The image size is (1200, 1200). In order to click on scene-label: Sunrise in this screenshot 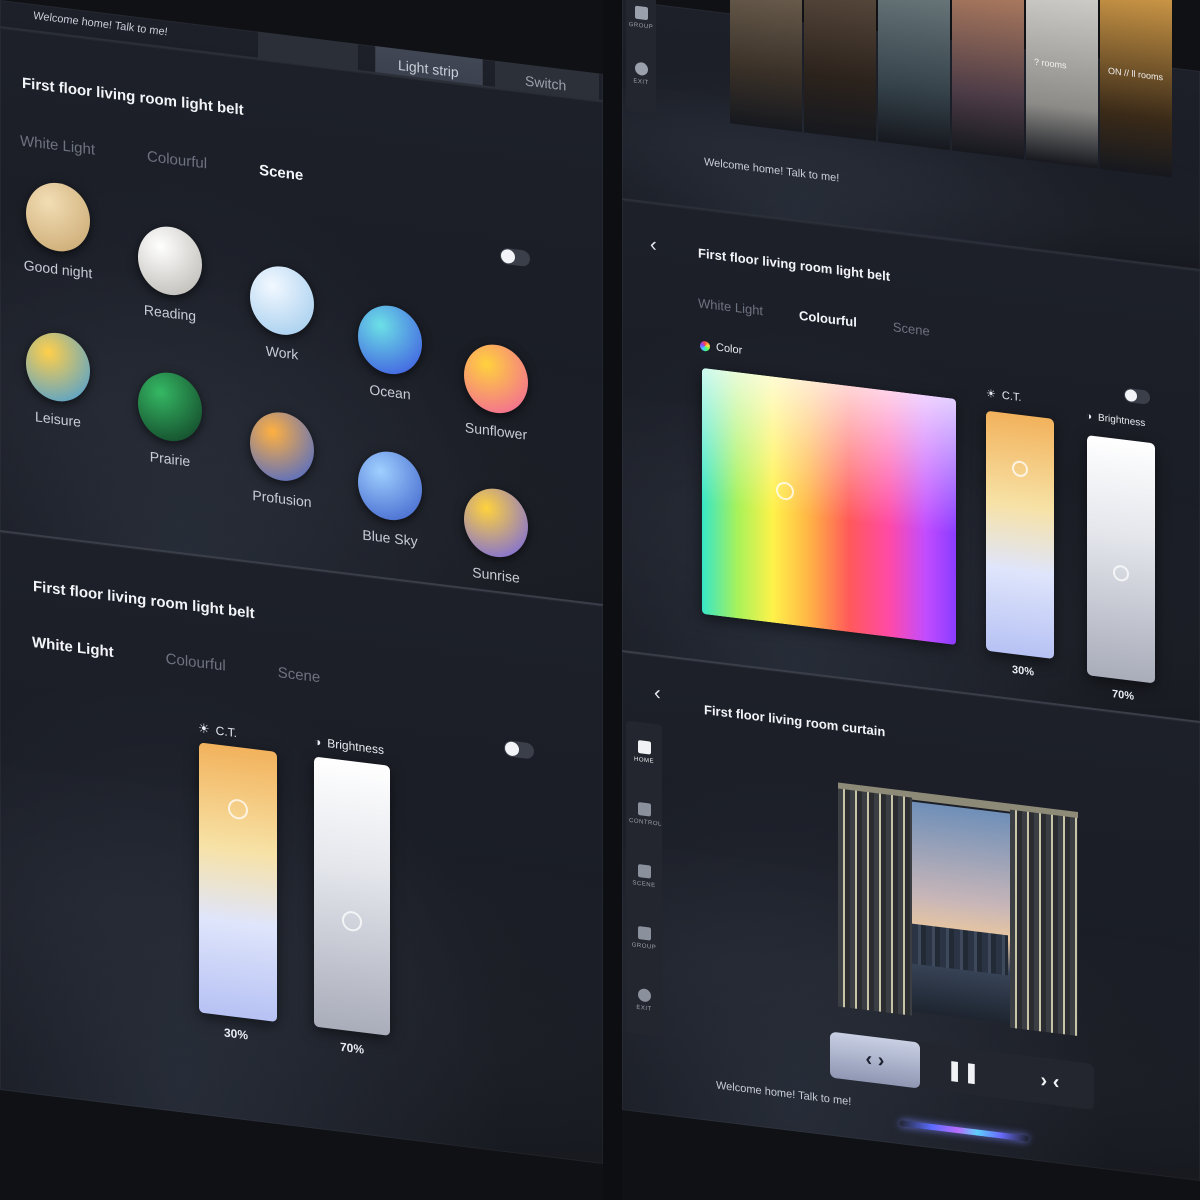, I will do `click(496, 574)`.